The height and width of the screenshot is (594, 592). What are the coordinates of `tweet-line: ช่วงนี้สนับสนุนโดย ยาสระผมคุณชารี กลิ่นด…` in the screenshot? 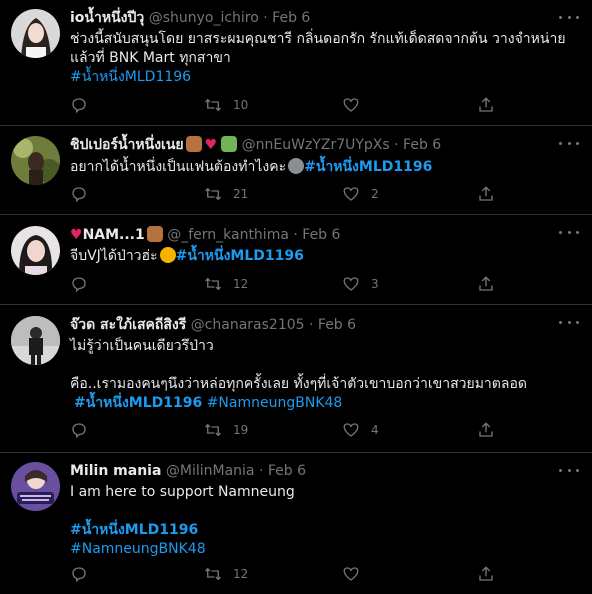 It's located at (318, 39).